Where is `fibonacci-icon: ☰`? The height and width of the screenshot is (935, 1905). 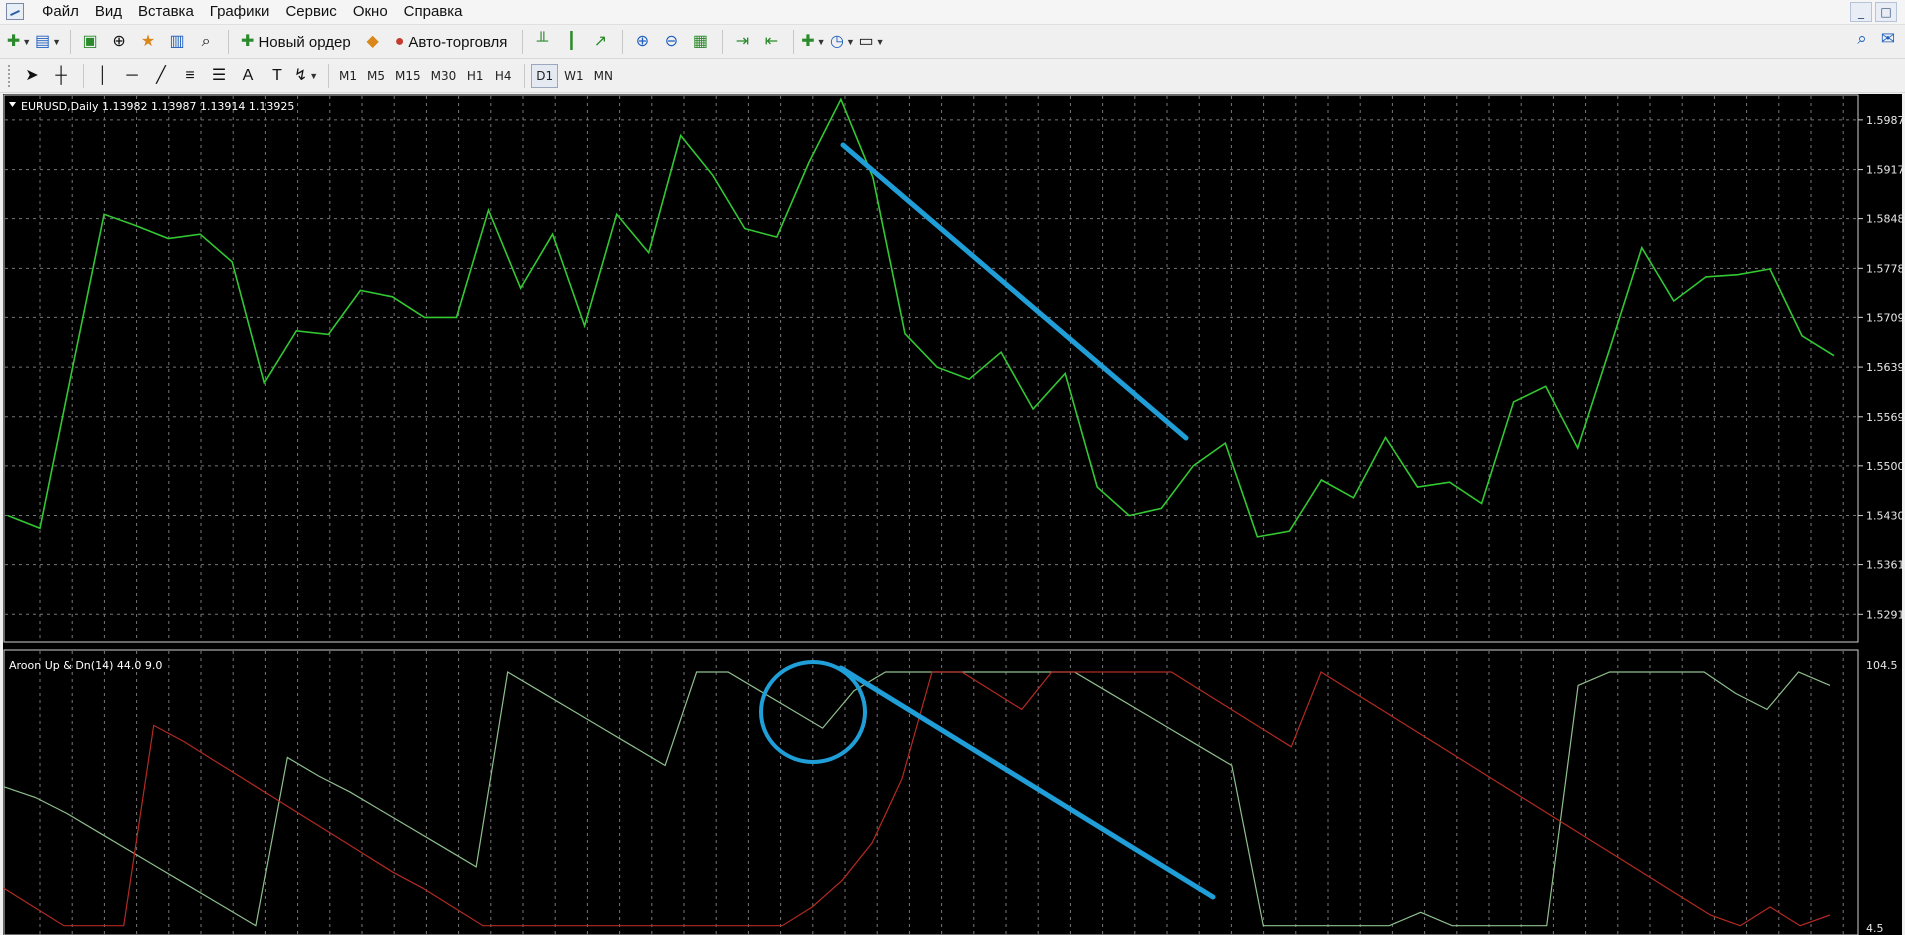
fibonacci-icon: ☰ is located at coordinates (219, 75).